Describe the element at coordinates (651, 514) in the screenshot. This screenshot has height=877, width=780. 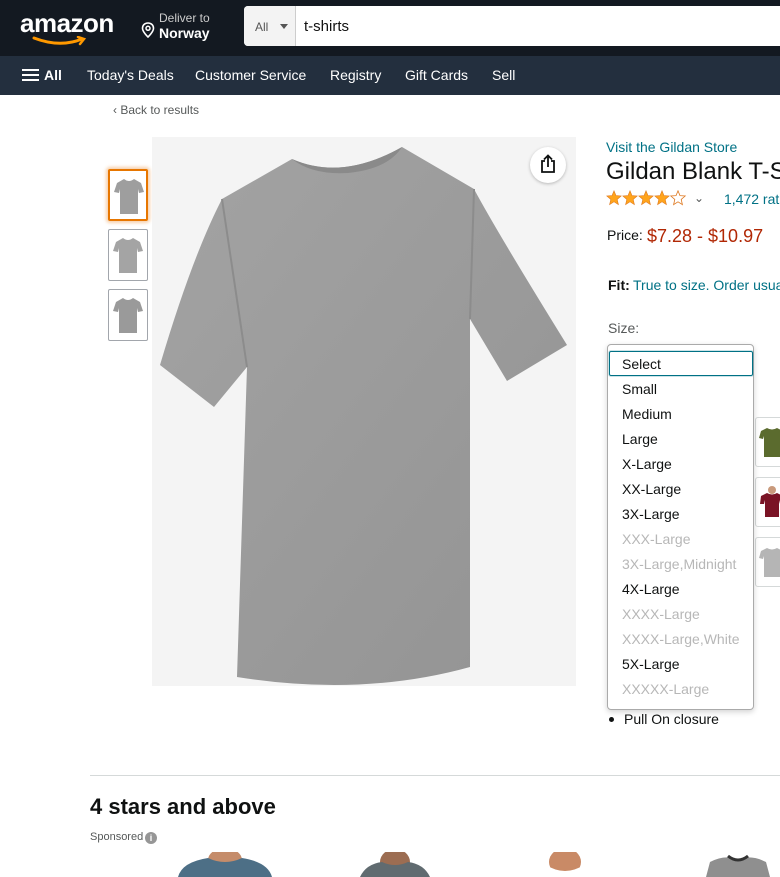
I see `size-option-3x-large: 3X-Large` at that location.